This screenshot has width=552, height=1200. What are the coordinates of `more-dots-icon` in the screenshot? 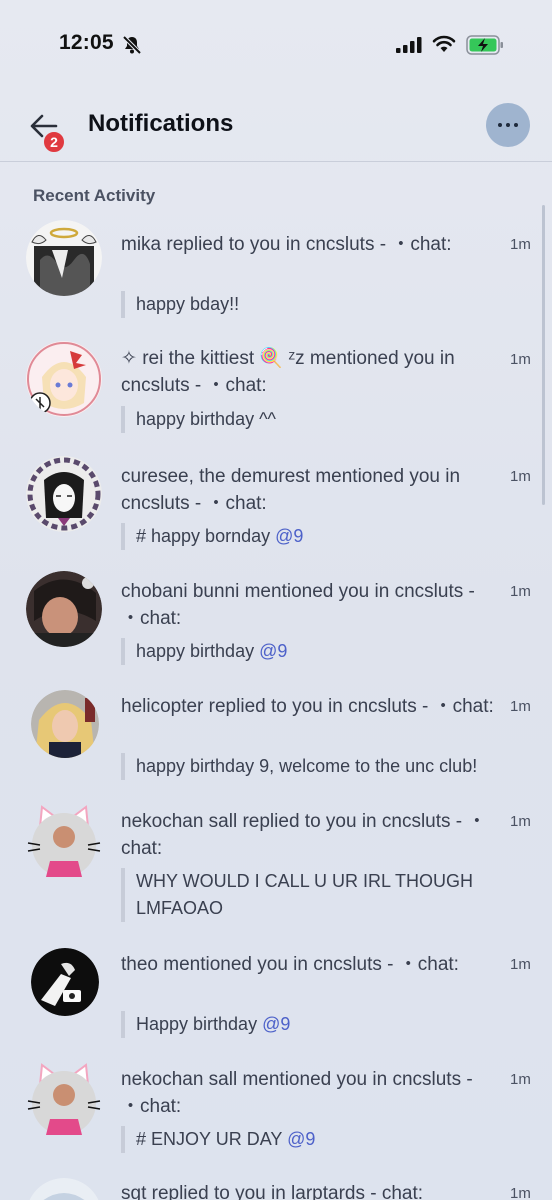 It's located at (500, 125).